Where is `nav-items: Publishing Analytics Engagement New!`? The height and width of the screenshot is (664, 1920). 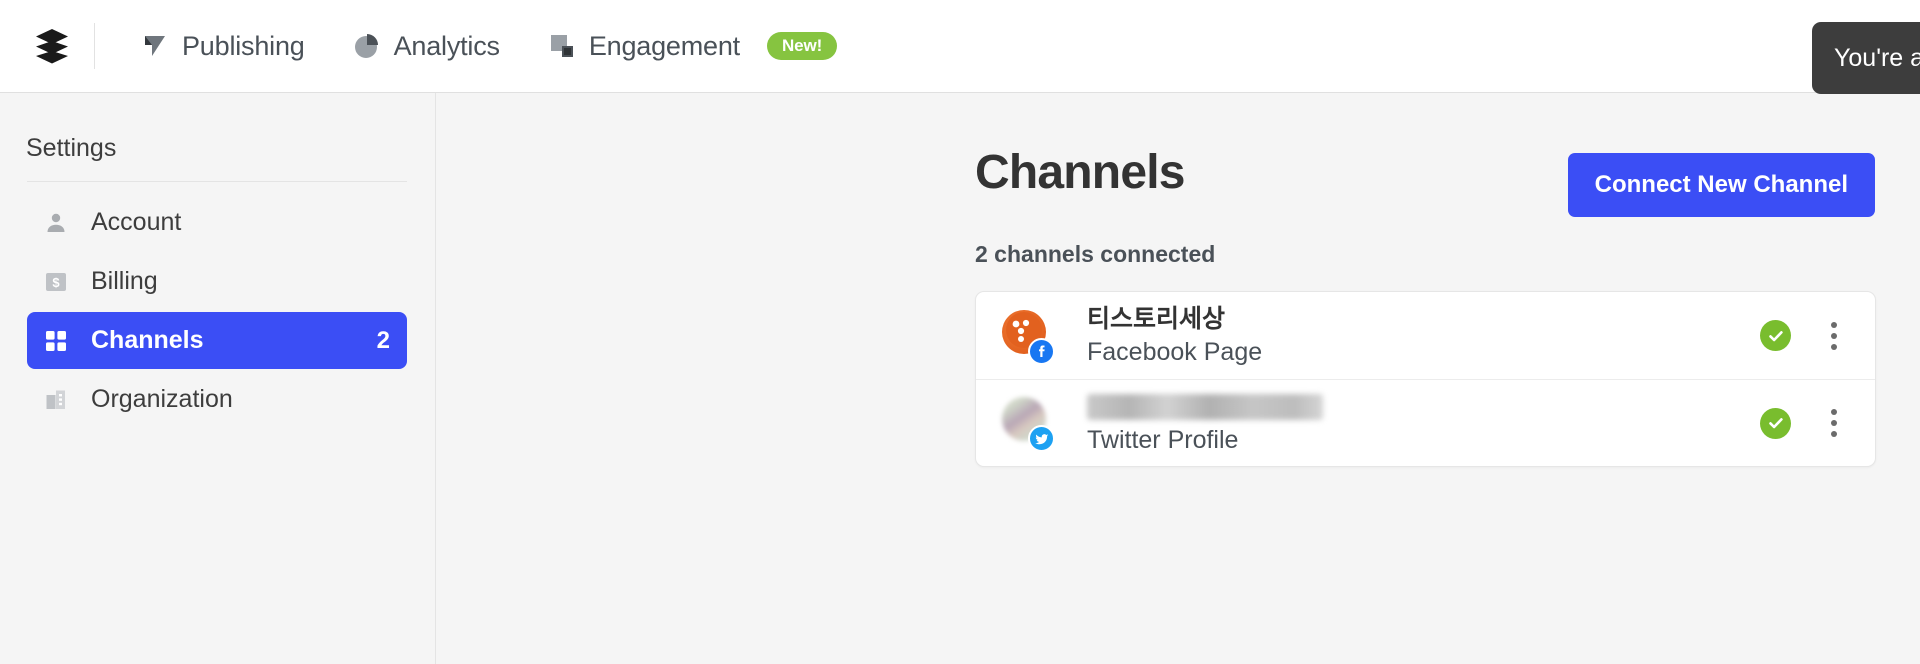 nav-items: Publishing Analytics Engagement New! is located at coordinates (489, 46).